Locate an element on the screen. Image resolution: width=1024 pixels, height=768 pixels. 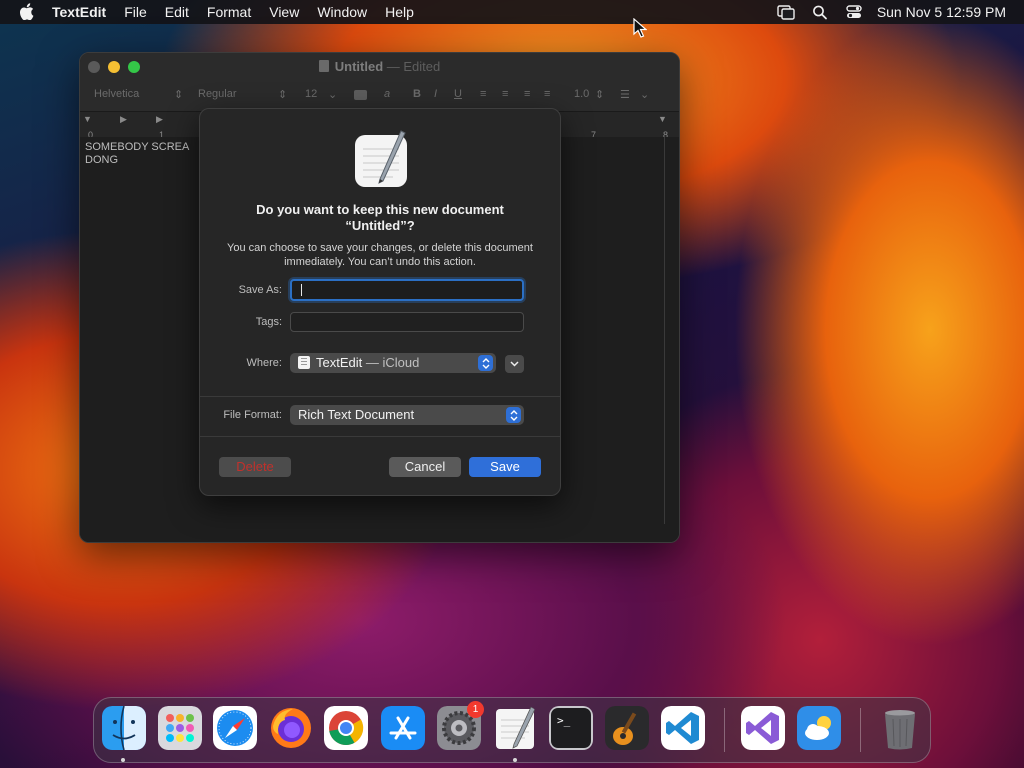
window-title-text: Untitled is located at coordinates (359, 66).